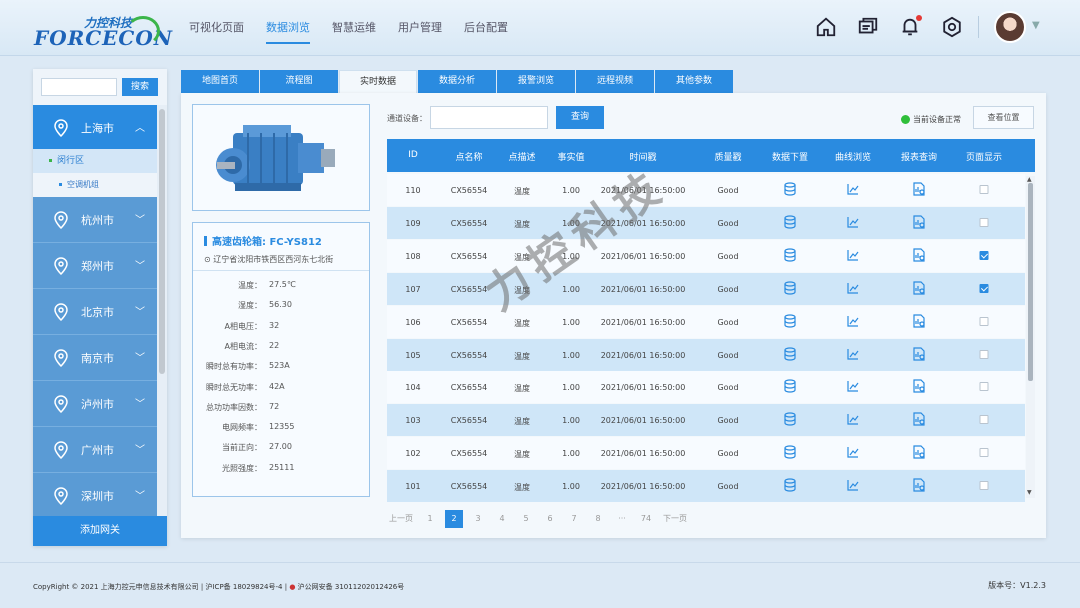 The width and height of the screenshot is (1080, 608). I want to click on nav-item-1: 数据浏览, so click(288, 28).